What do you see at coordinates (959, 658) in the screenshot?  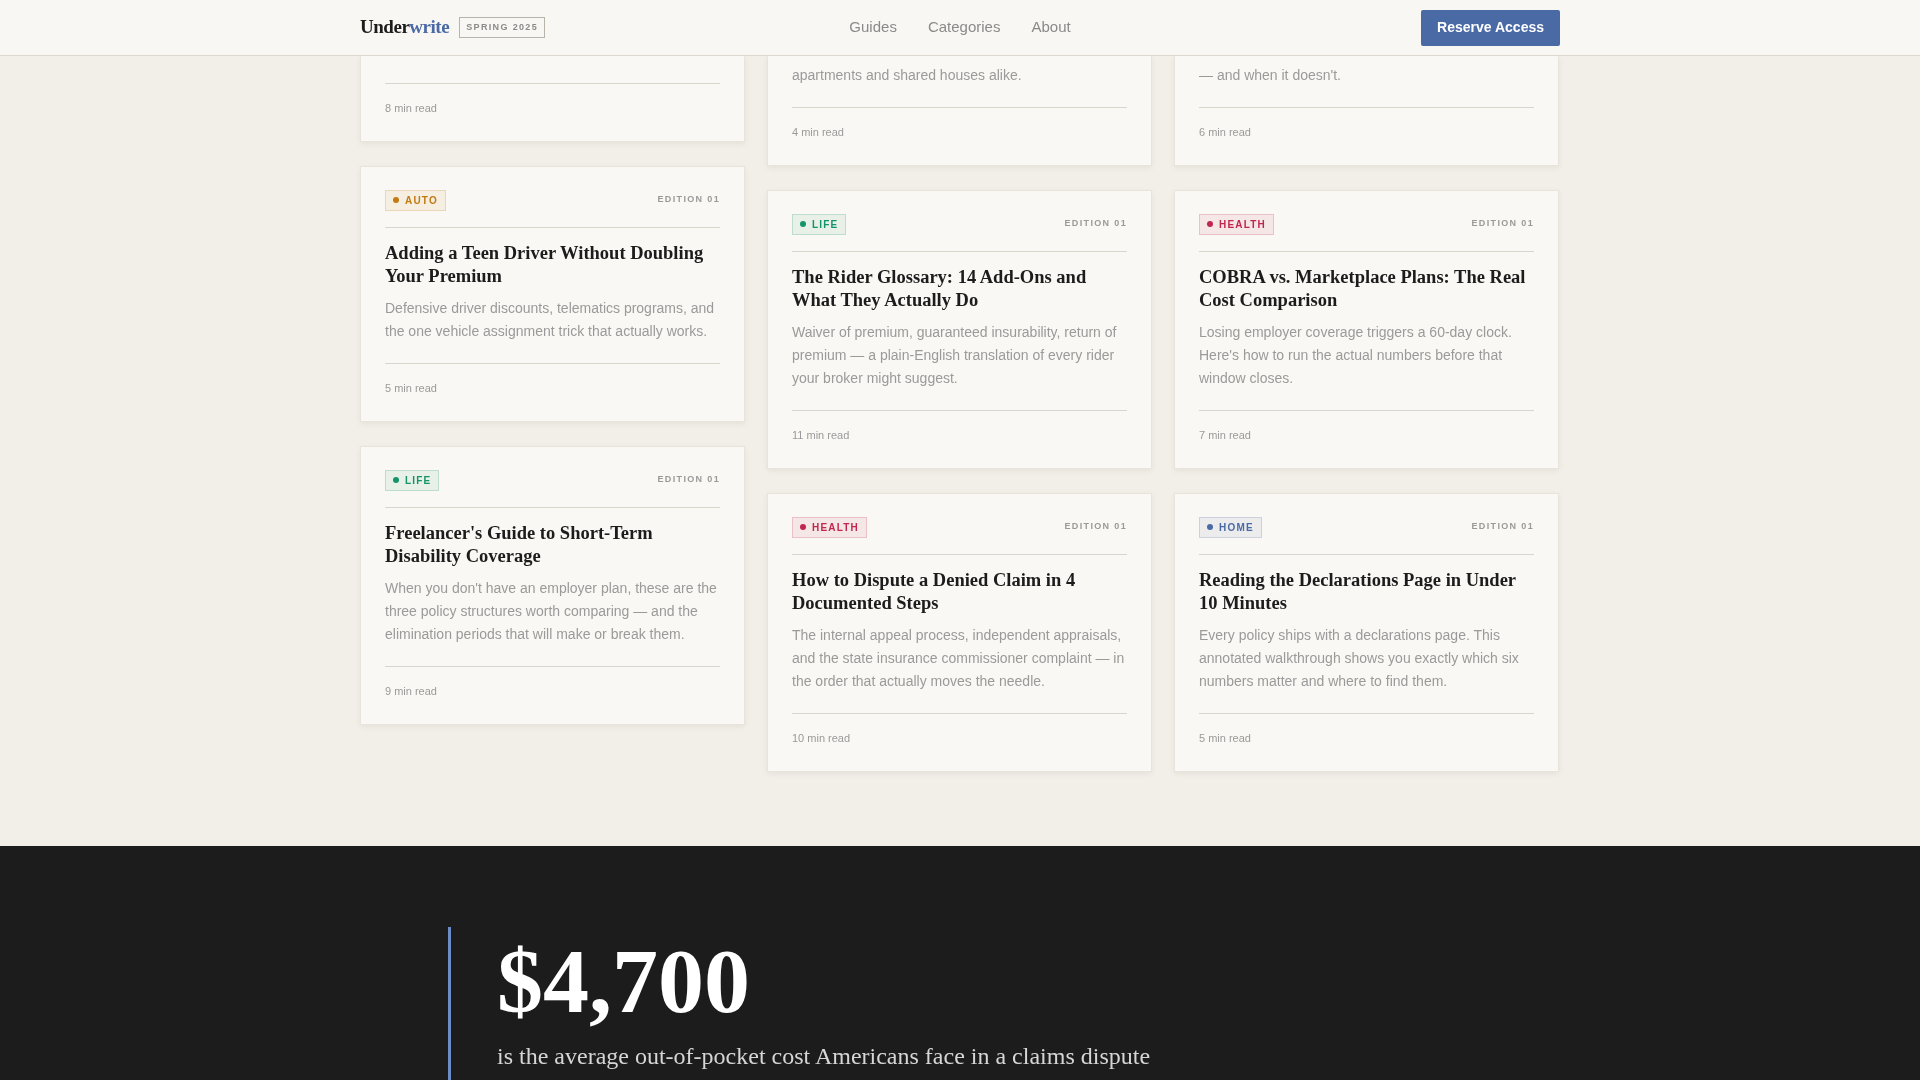 I see `article-summary: The internal appeal process, independent appraisals, and the state insurance commissioner complaint — in the order that actually moves the needle.` at bounding box center [959, 658].